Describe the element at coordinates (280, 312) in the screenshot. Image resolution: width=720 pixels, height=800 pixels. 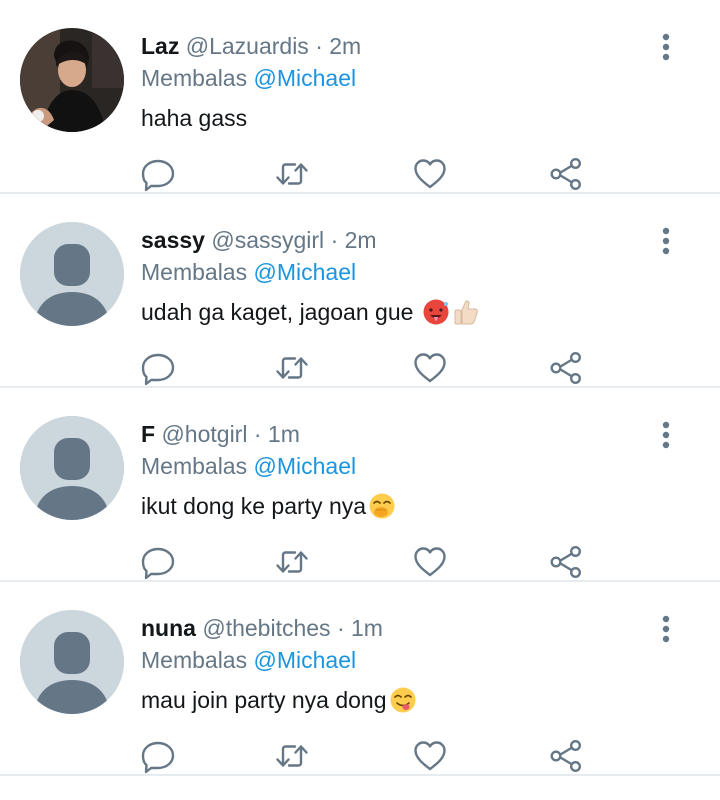
I see `tweet-text-content: udah ga kaget, jagoan gue` at that location.